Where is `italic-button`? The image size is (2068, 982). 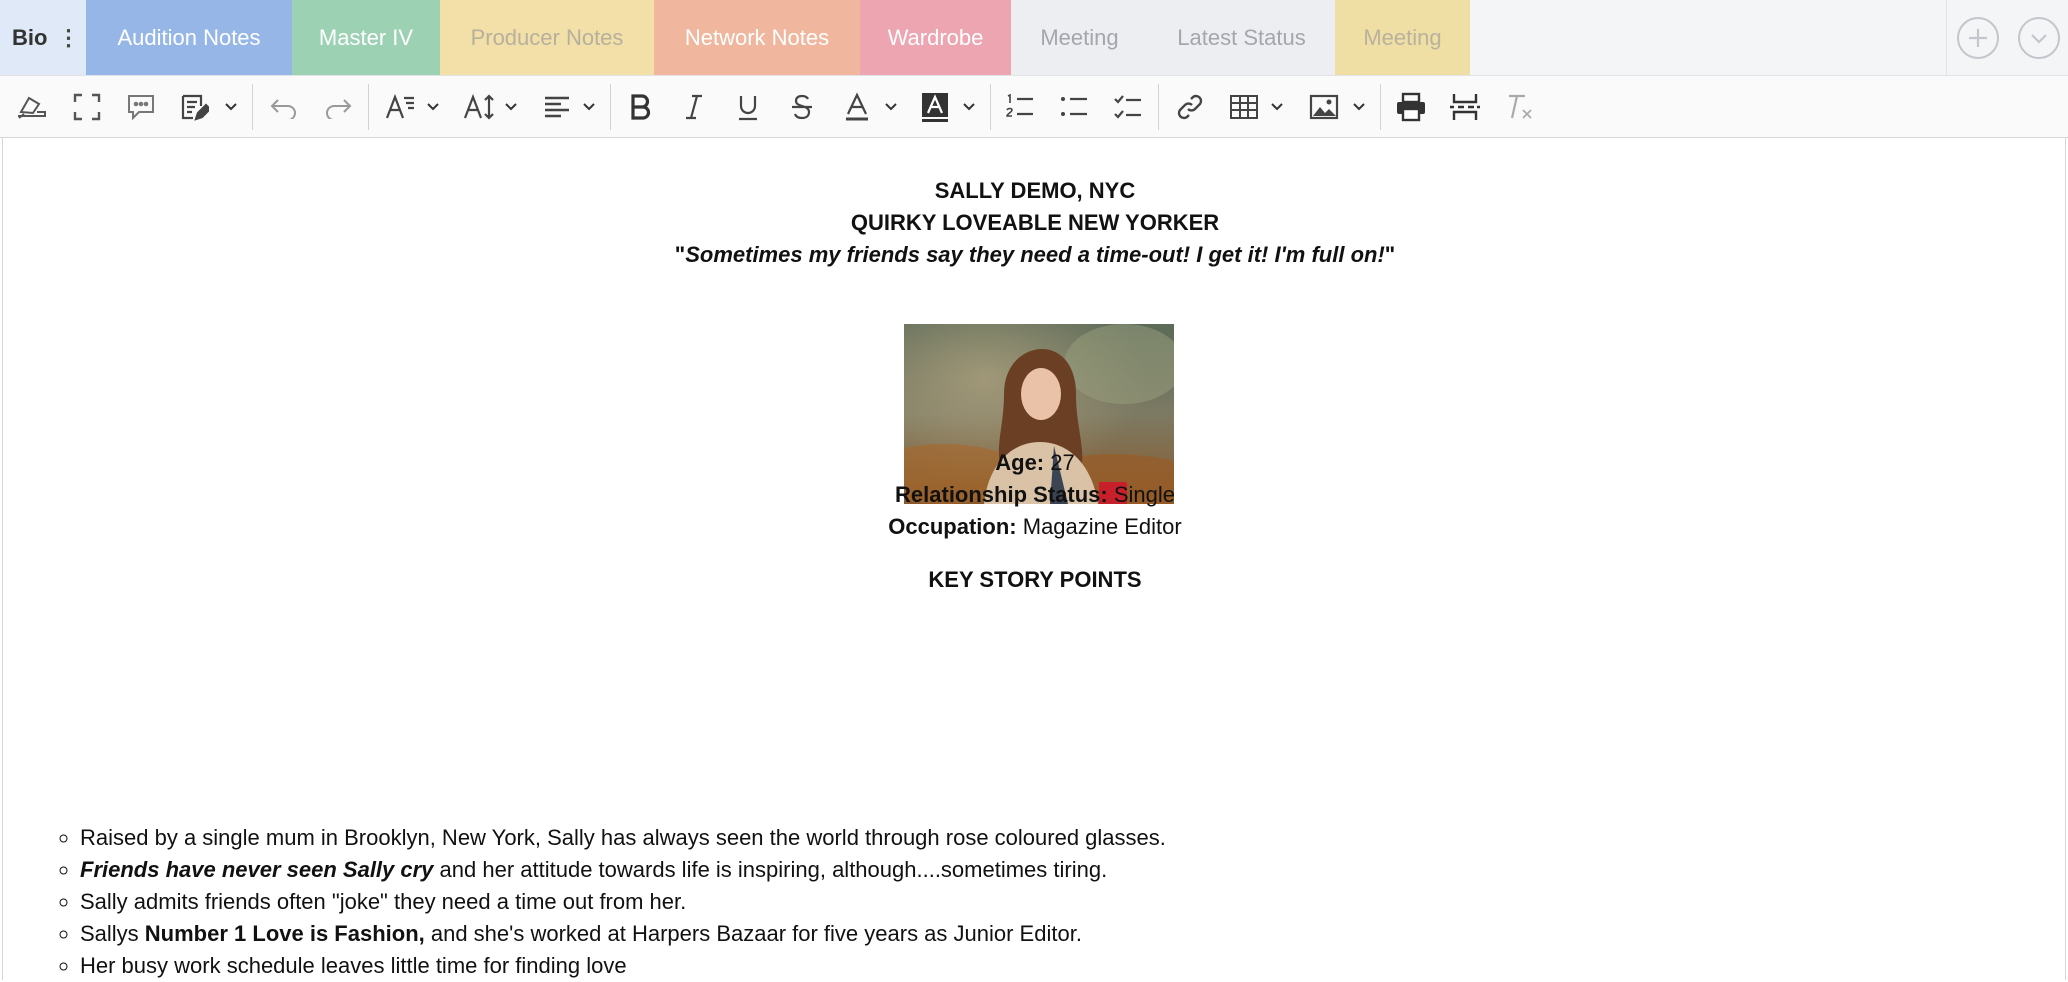
italic-button is located at coordinates (694, 107).